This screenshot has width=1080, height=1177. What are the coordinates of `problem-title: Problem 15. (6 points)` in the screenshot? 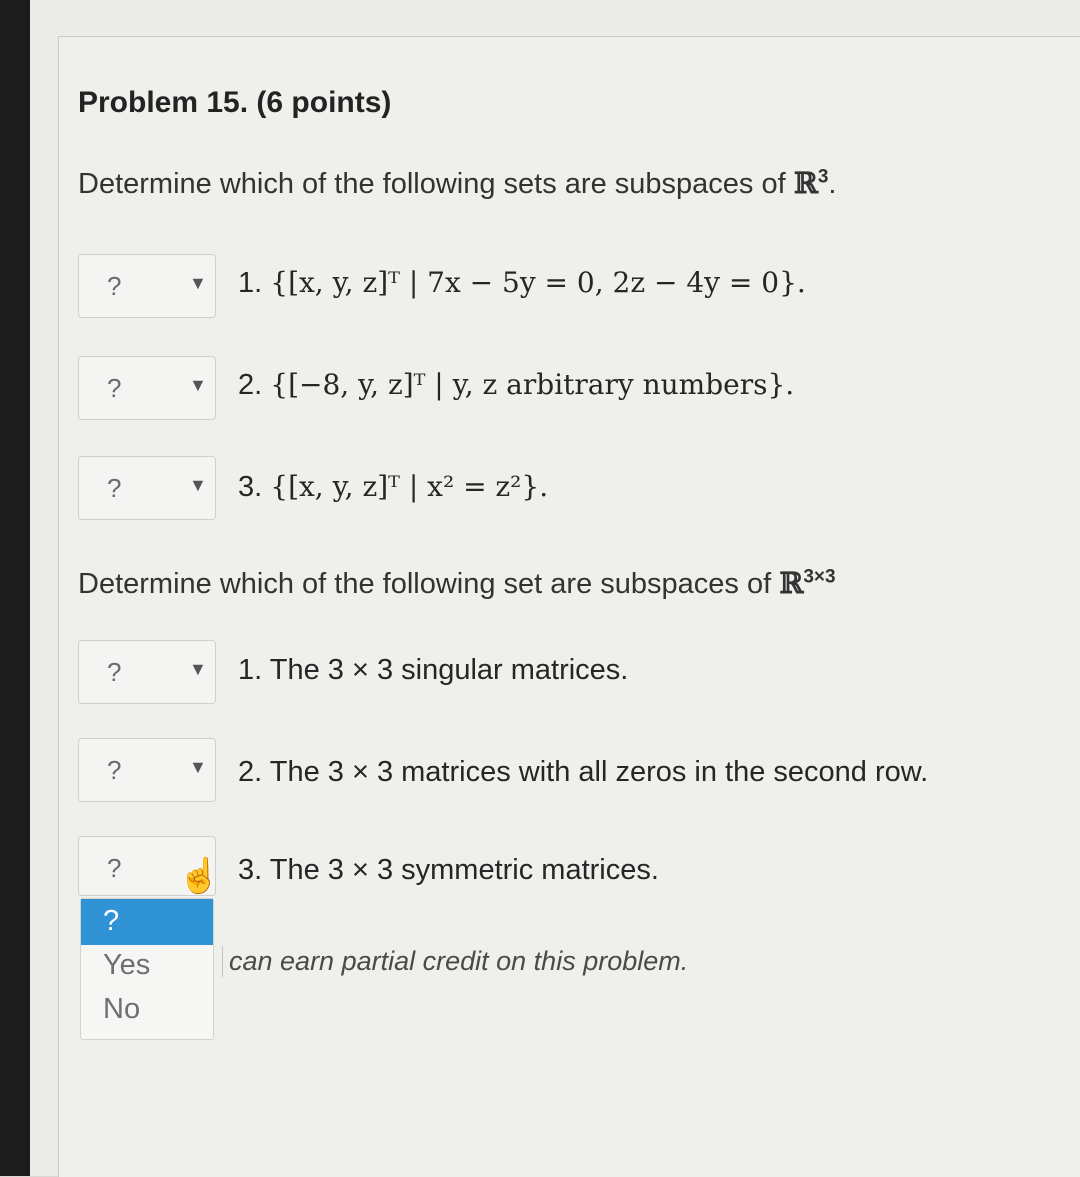 It's located at (235, 102).